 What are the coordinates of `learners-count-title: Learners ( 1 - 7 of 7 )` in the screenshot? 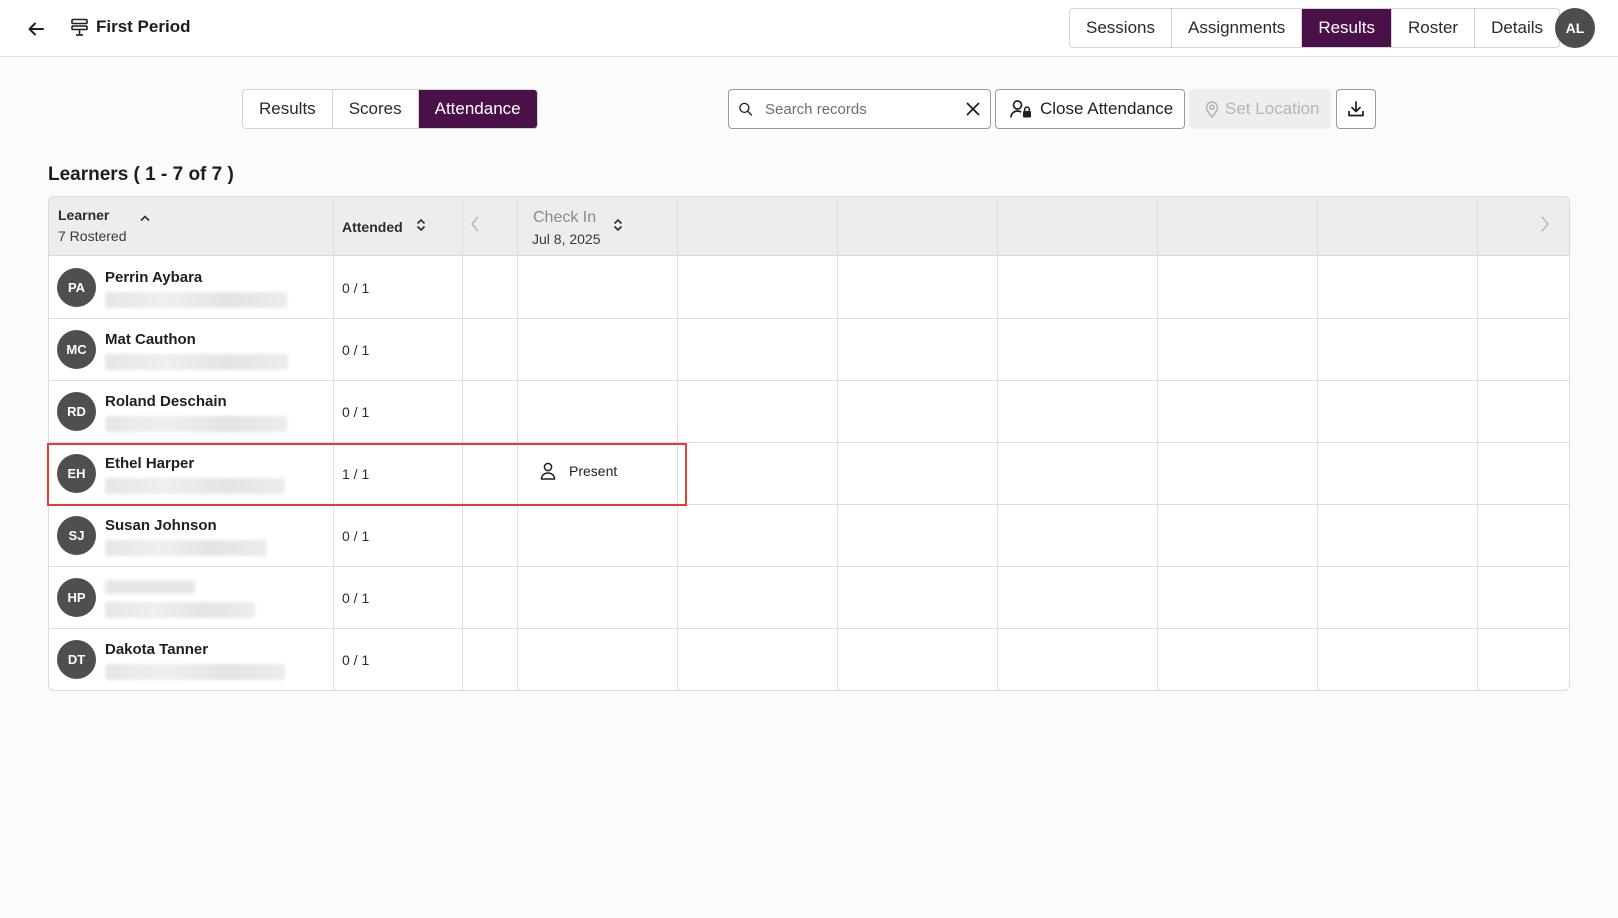 It's located at (141, 174).